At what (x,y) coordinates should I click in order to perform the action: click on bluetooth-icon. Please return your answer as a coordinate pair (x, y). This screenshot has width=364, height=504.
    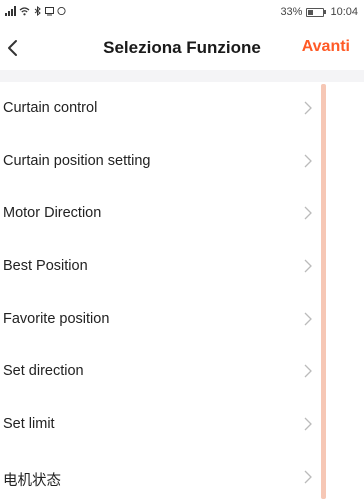
    Looking at the image, I should click on (37, 11).